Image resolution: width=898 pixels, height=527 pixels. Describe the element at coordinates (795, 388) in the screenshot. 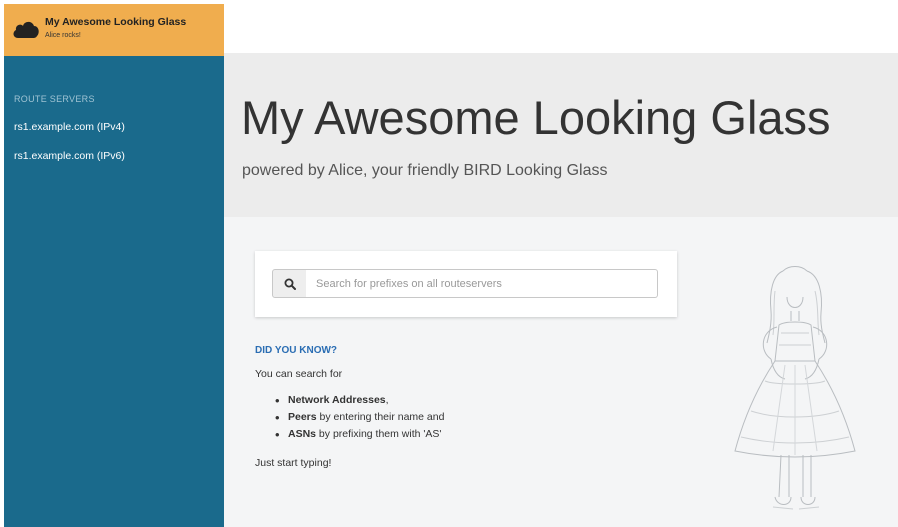

I see `alice-illustration` at that location.